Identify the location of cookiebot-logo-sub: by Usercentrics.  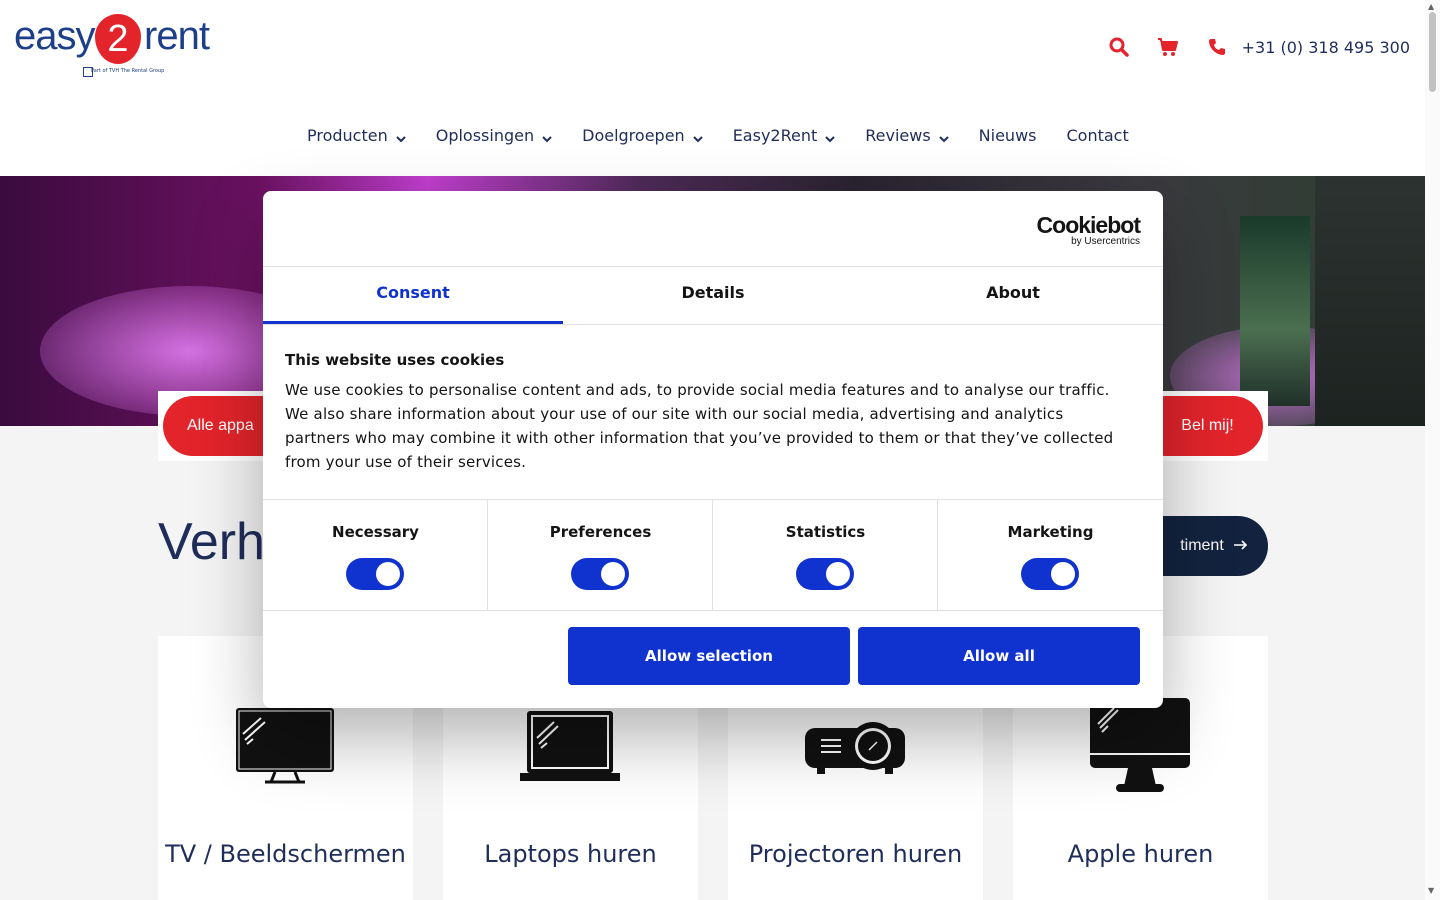
(1105, 241).